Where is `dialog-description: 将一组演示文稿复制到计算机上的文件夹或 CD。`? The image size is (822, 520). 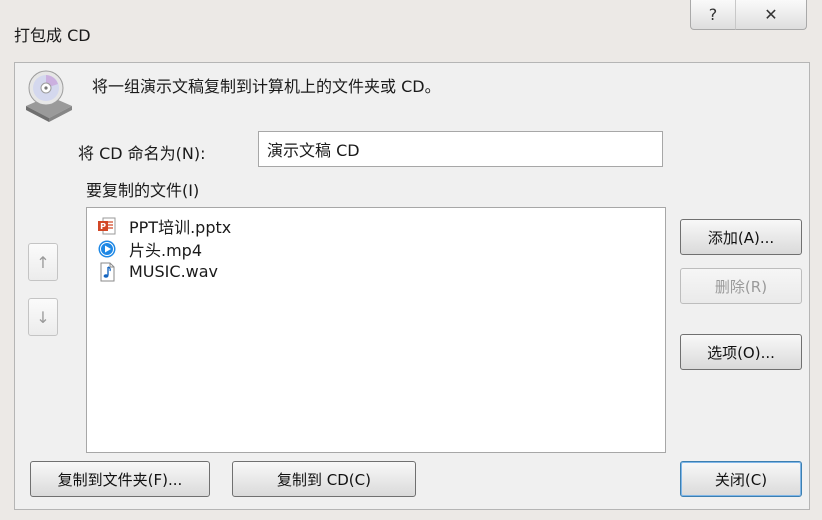 dialog-description: 将一组演示文稿复制到计算机上的文件夹或 CD。 is located at coordinates (266, 86).